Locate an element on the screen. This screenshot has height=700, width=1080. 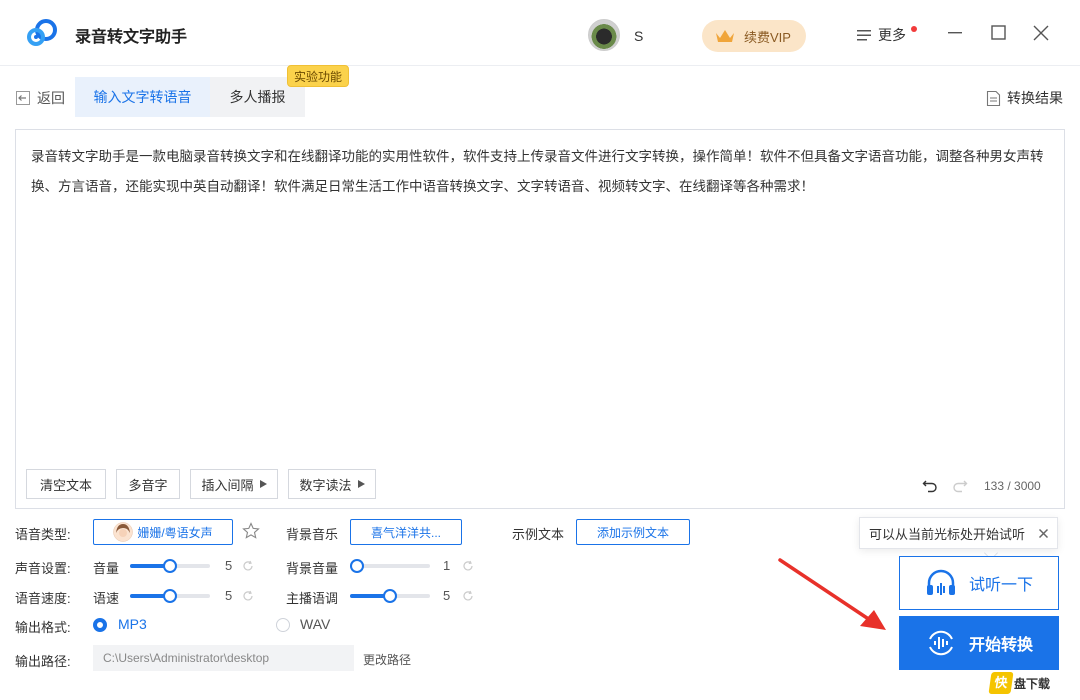
volume-slider-knob is located at coordinates (170, 566).